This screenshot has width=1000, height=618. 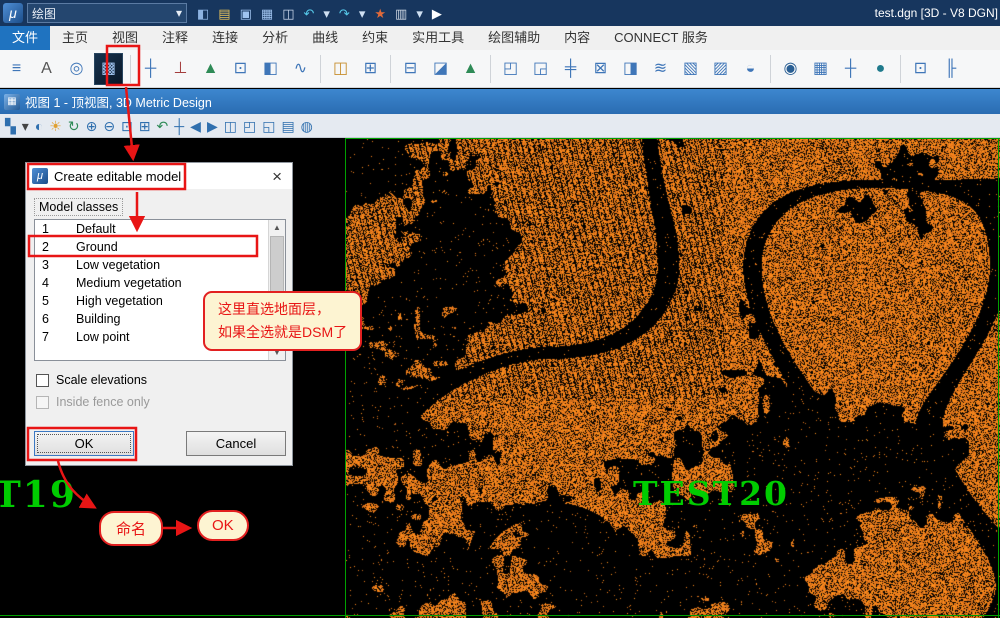 I want to click on view-window-title-bar: ▦ 视图 1 - 顶视图, 3D Metric Design, so click(x=500, y=101).